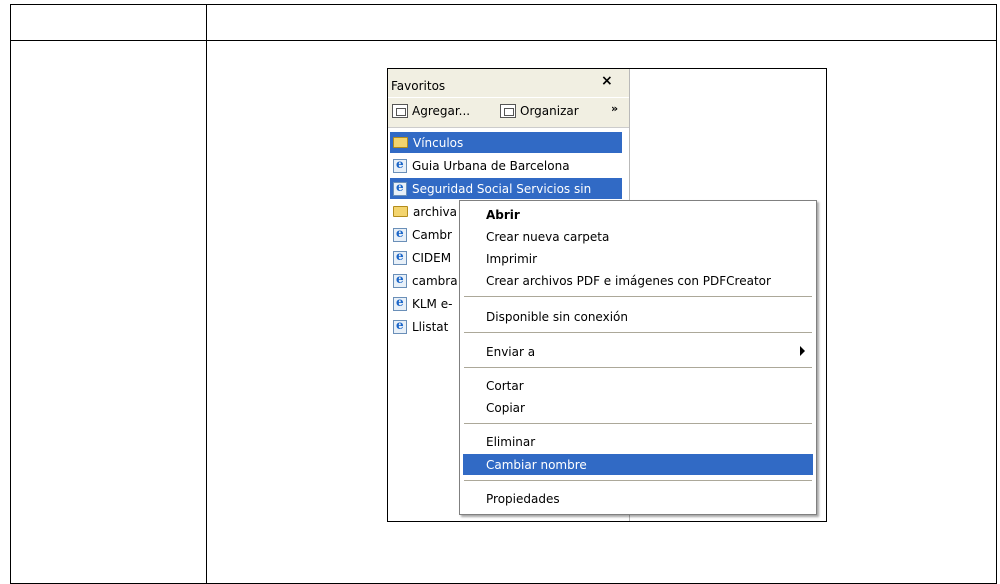 This screenshot has width=1000, height=584. What do you see at coordinates (435, 280) in the screenshot?
I see `favorite-label: cambra` at bounding box center [435, 280].